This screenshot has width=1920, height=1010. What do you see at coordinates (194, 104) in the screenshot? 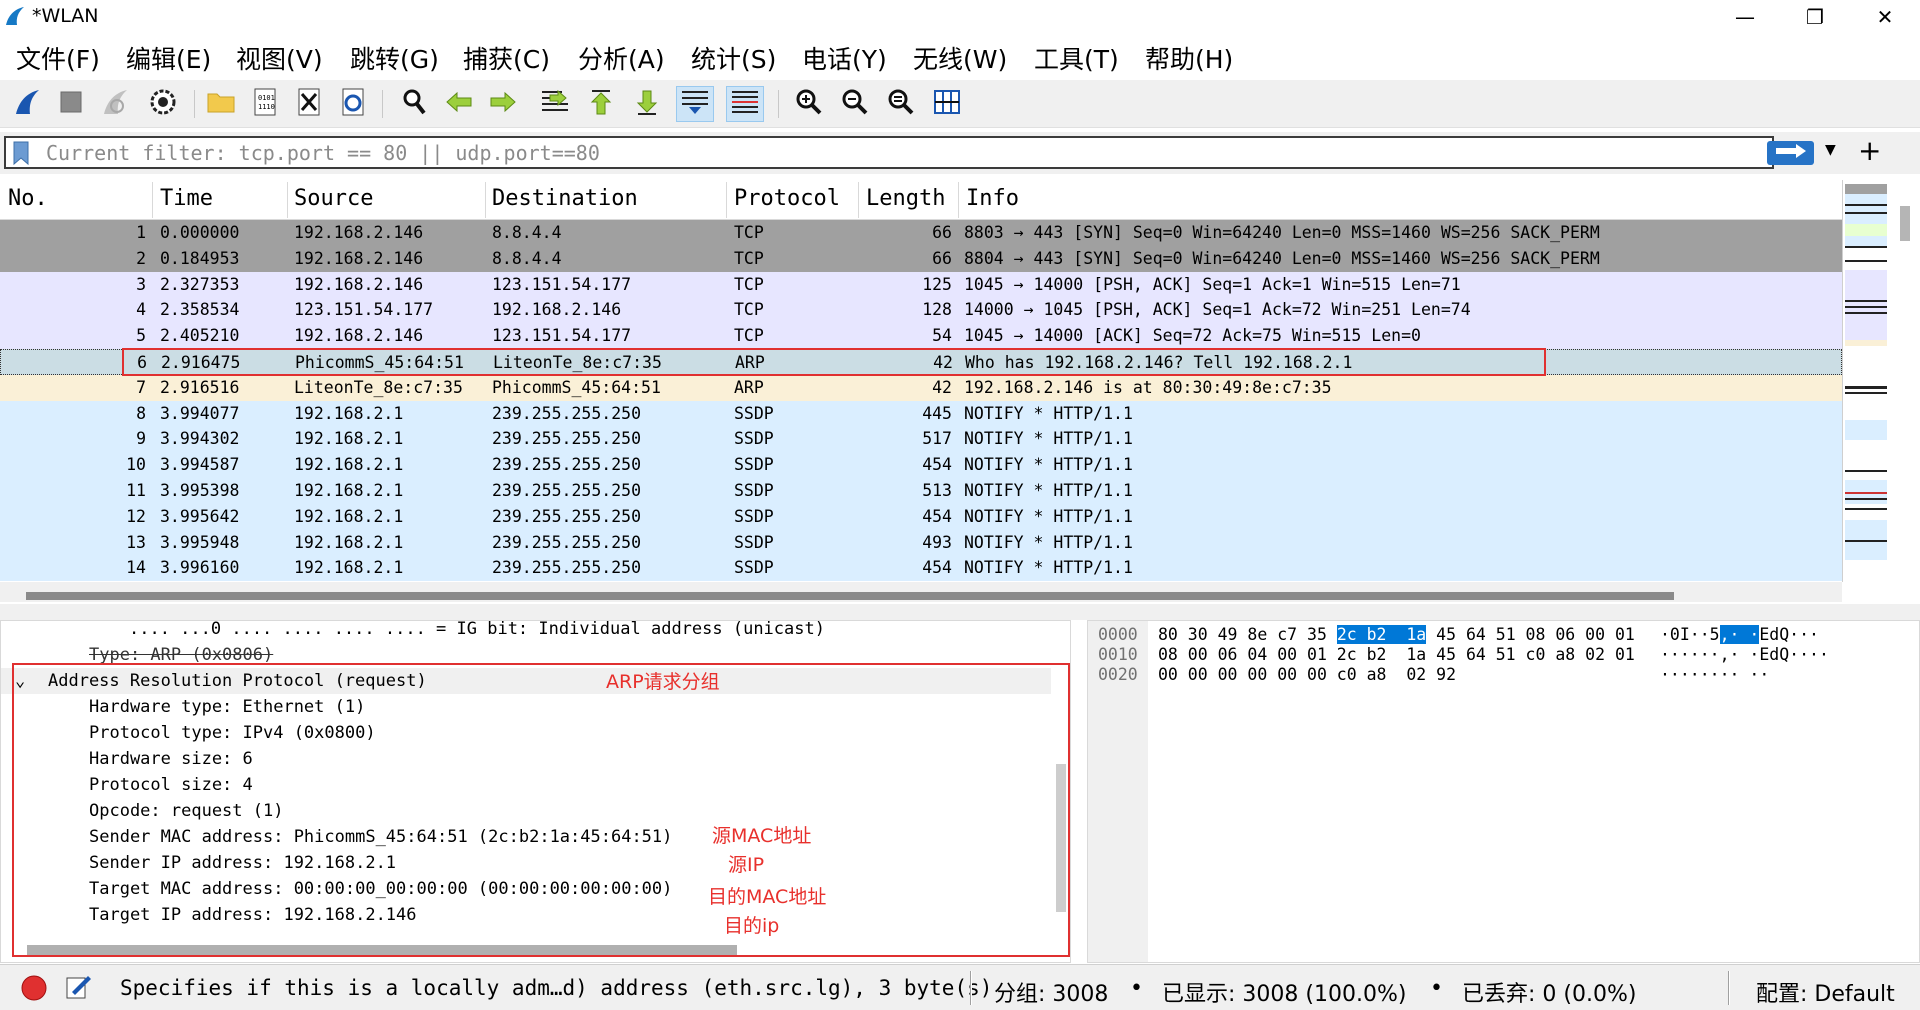
I see `toolbar-separator` at bounding box center [194, 104].